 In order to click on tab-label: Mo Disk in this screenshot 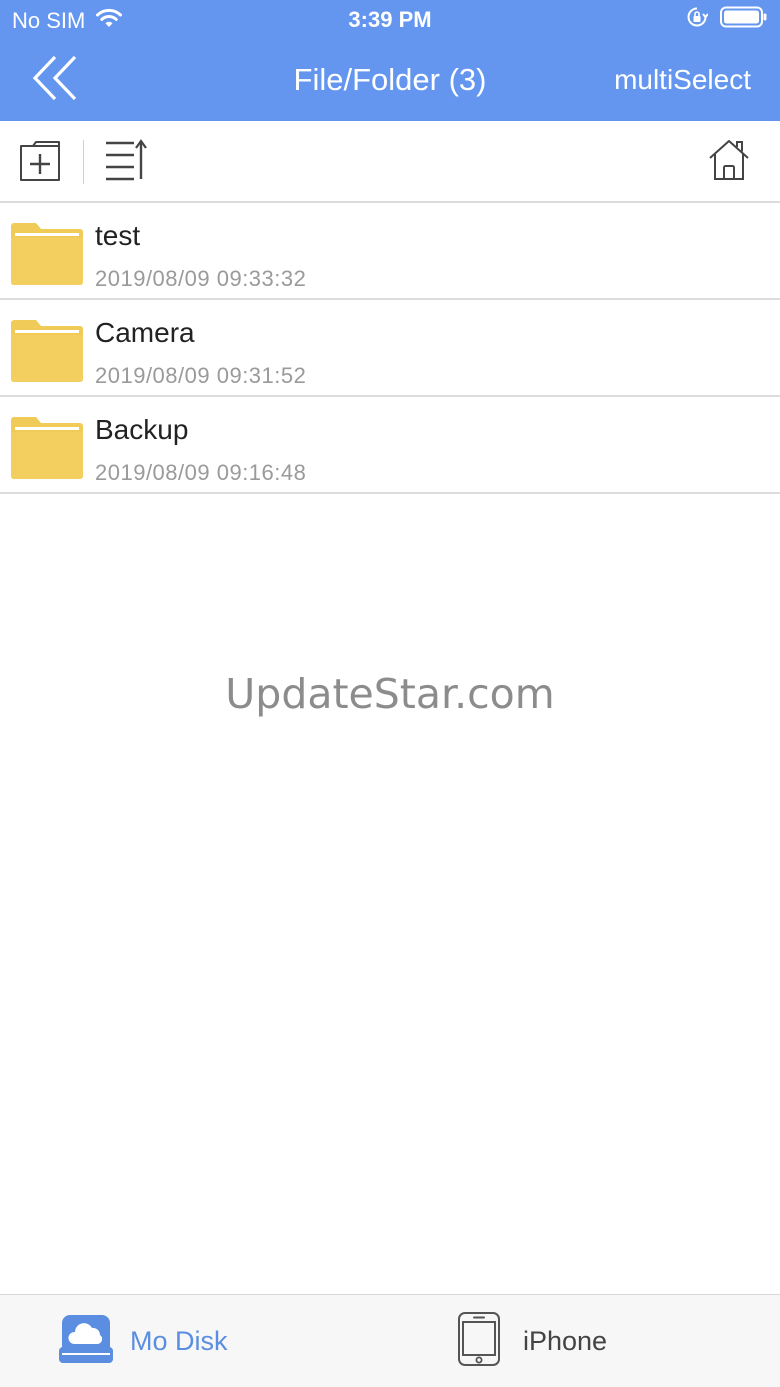, I will do `click(179, 1341)`.